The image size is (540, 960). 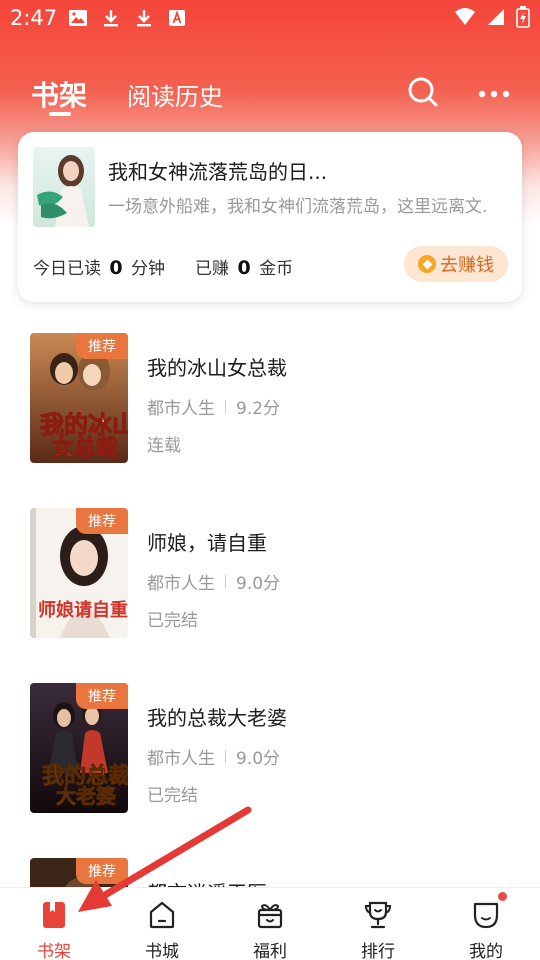 What do you see at coordinates (177, 18) in the screenshot?
I see `font-app-icon` at bounding box center [177, 18].